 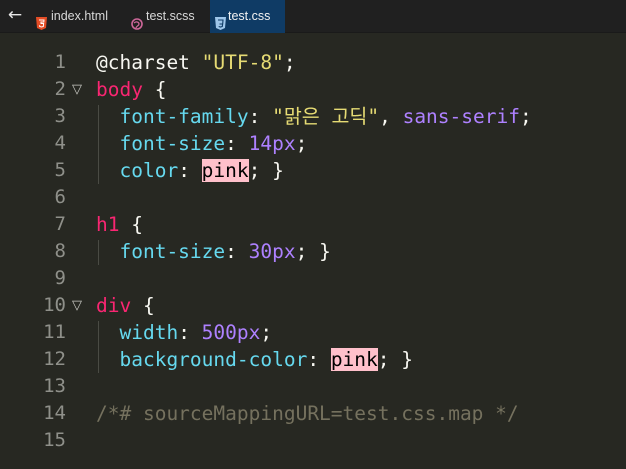 What do you see at coordinates (60, 116) in the screenshot?
I see `line-number: 3` at bounding box center [60, 116].